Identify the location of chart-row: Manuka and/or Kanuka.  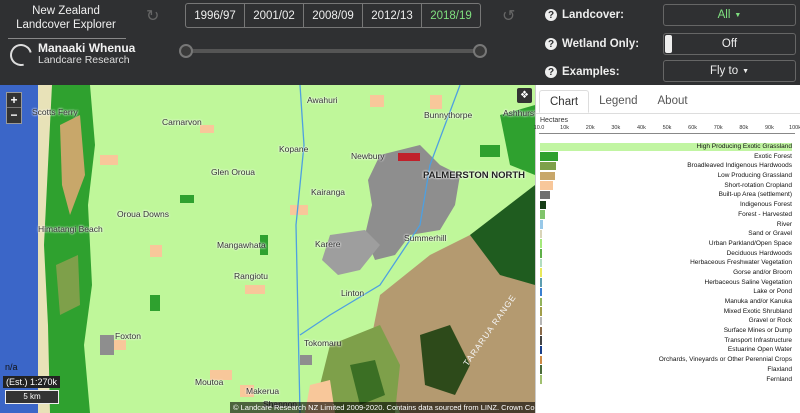
(669, 302).